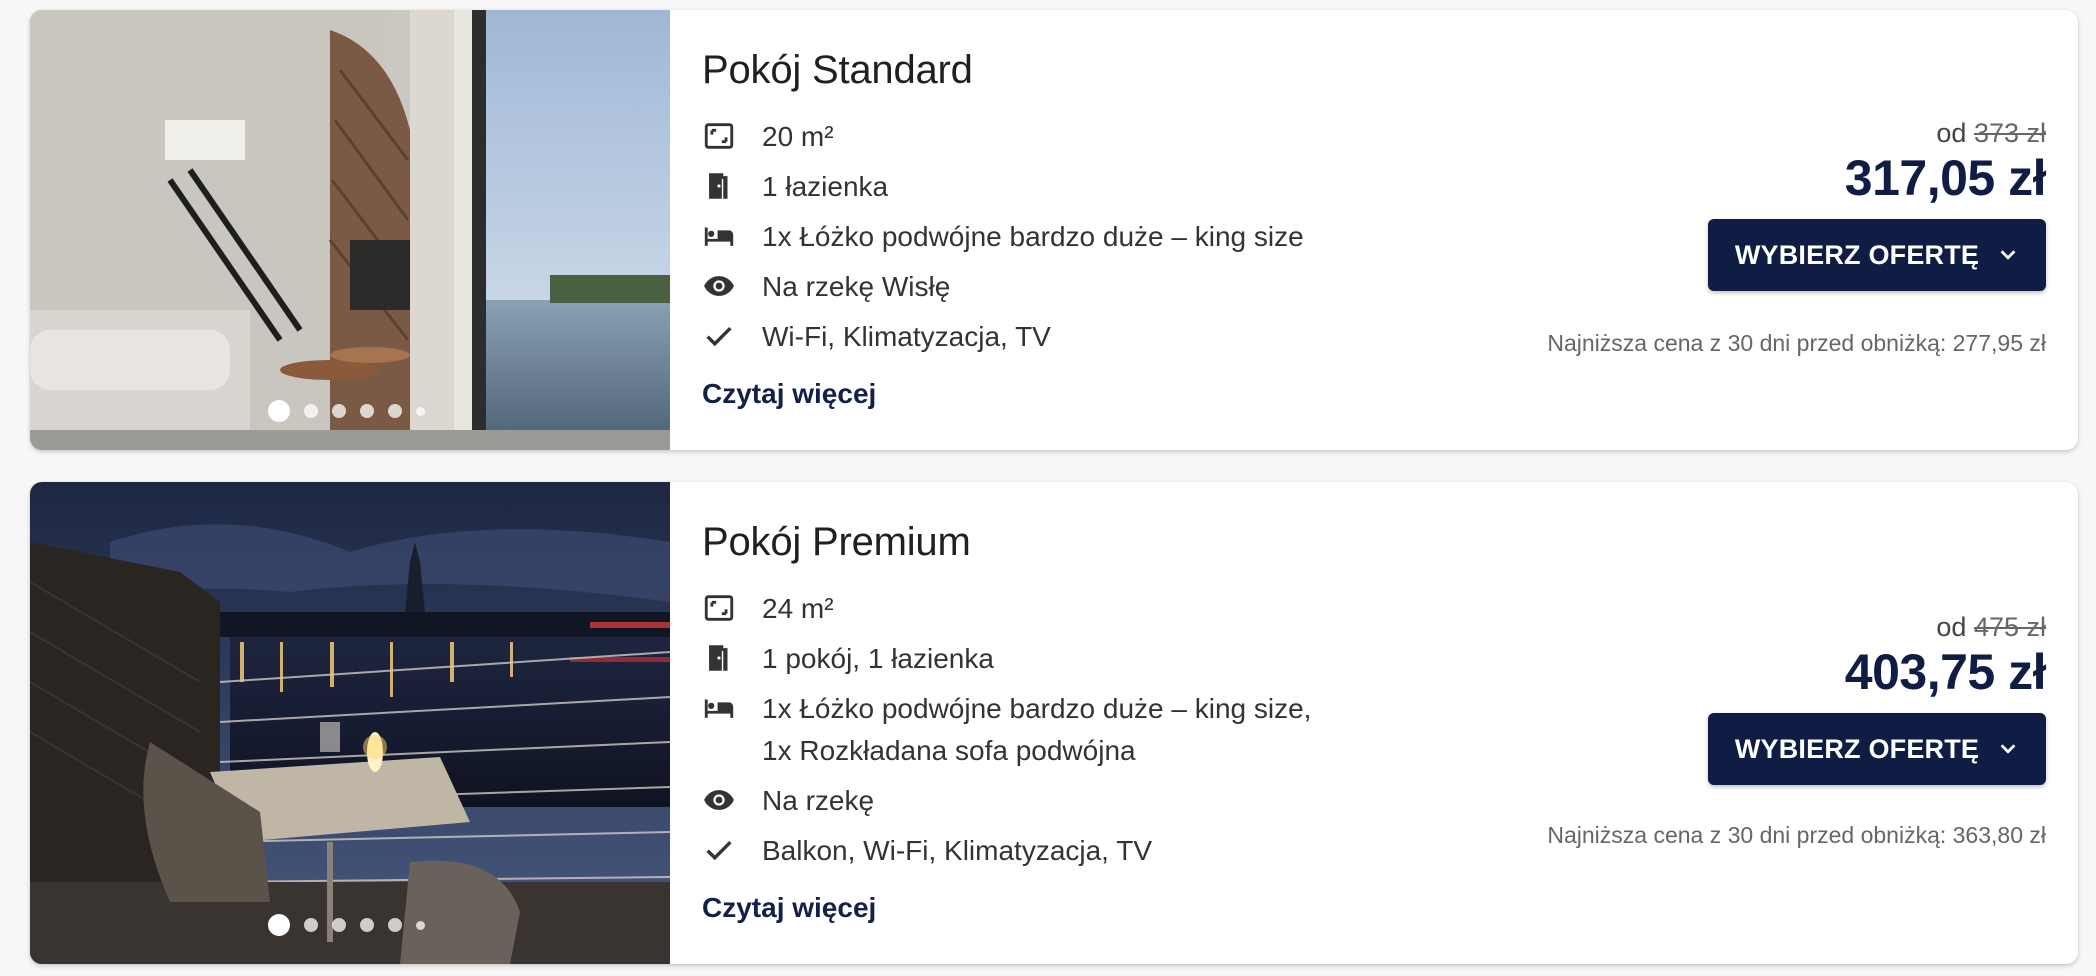 The image size is (2096, 976). I want to click on feature-amenities: Balkon, Wi-Fi, Klimatyzacja, TV, so click(927, 851).